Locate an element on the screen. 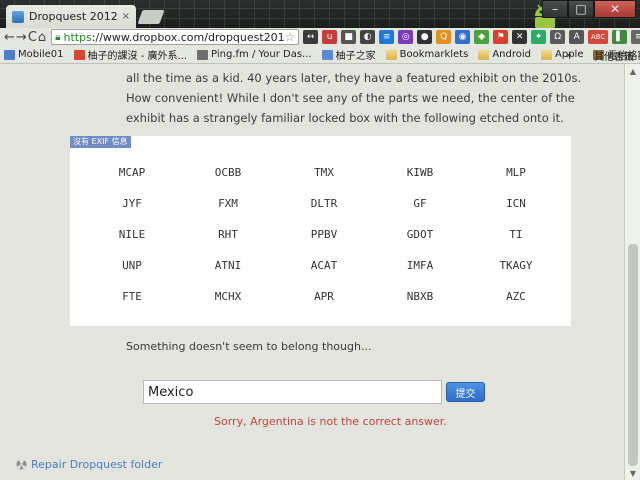 Image resolution: width=640 pixels, height=480 pixels. exif-badge: 沒有 EXIF 信息 is located at coordinates (100, 142).